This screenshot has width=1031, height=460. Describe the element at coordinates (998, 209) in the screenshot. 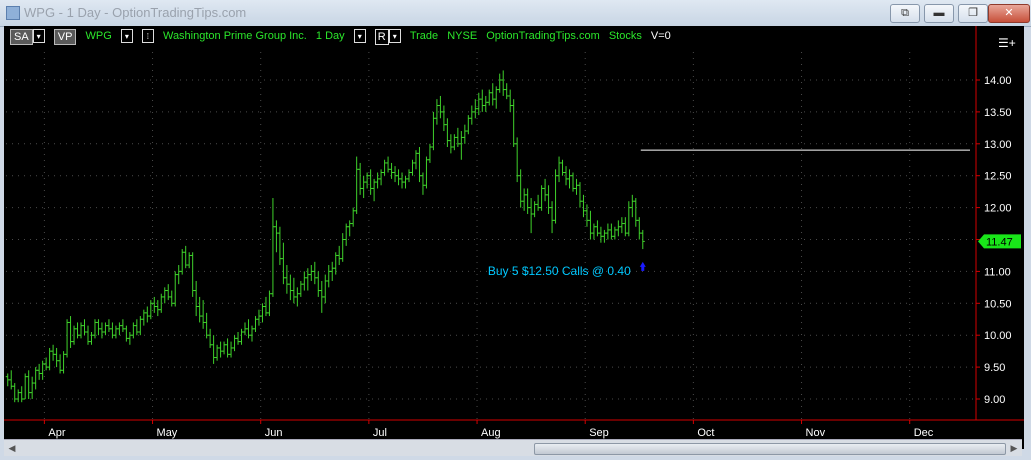

I see `y-tick-label: 12.00` at that location.